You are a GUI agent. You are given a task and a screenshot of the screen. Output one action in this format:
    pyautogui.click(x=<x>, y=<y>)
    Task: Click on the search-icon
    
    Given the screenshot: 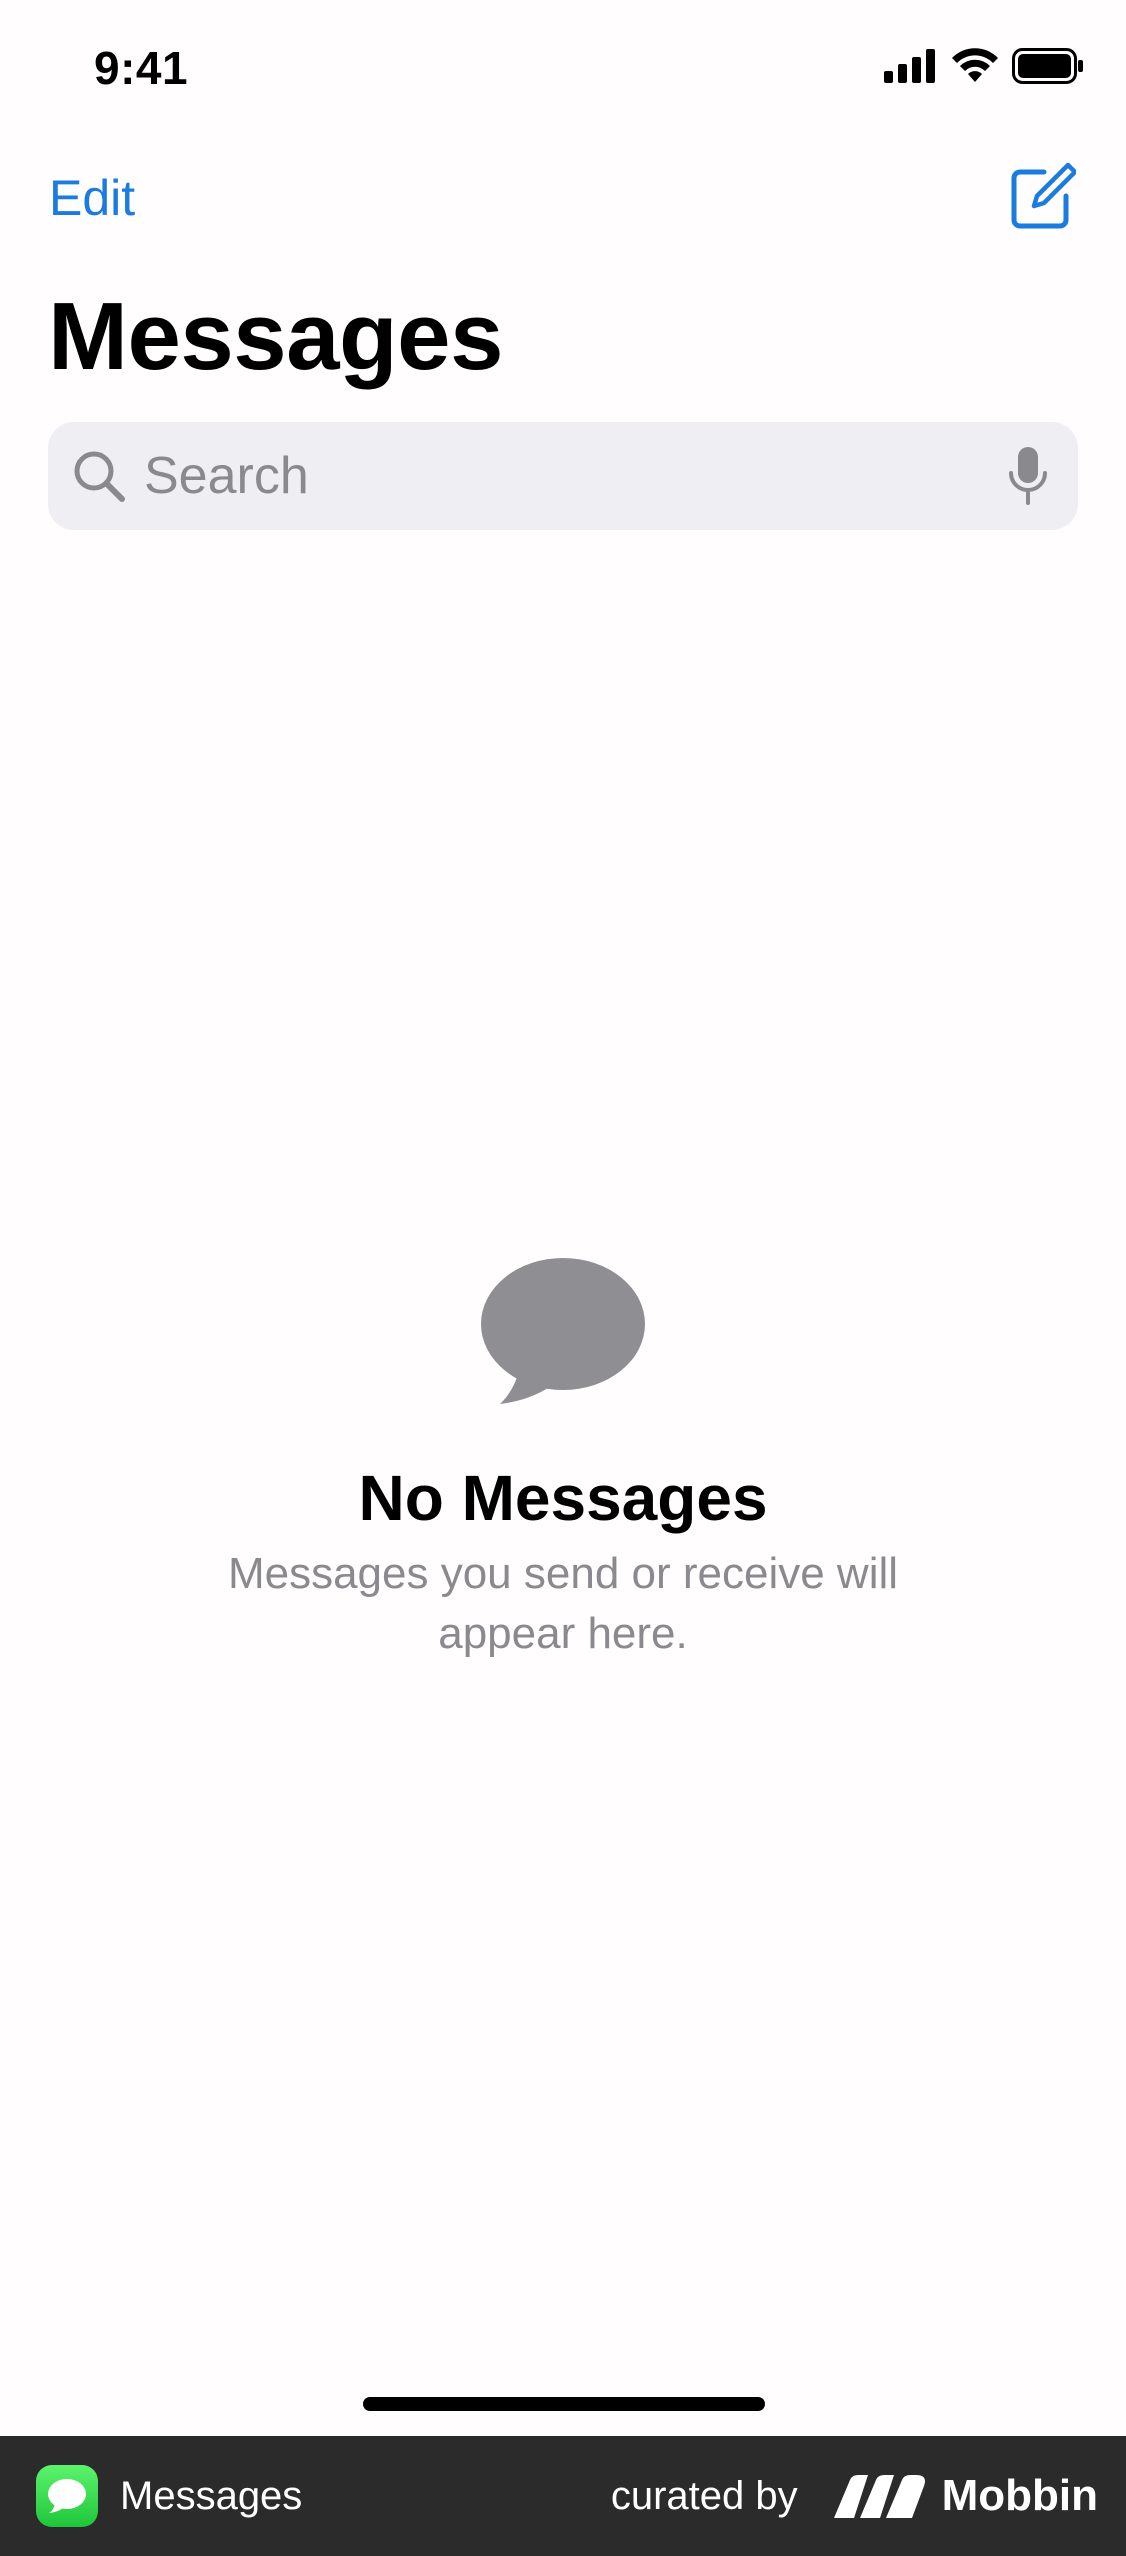 What is the action you would take?
    pyautogui.click(x=99, y=476)
    